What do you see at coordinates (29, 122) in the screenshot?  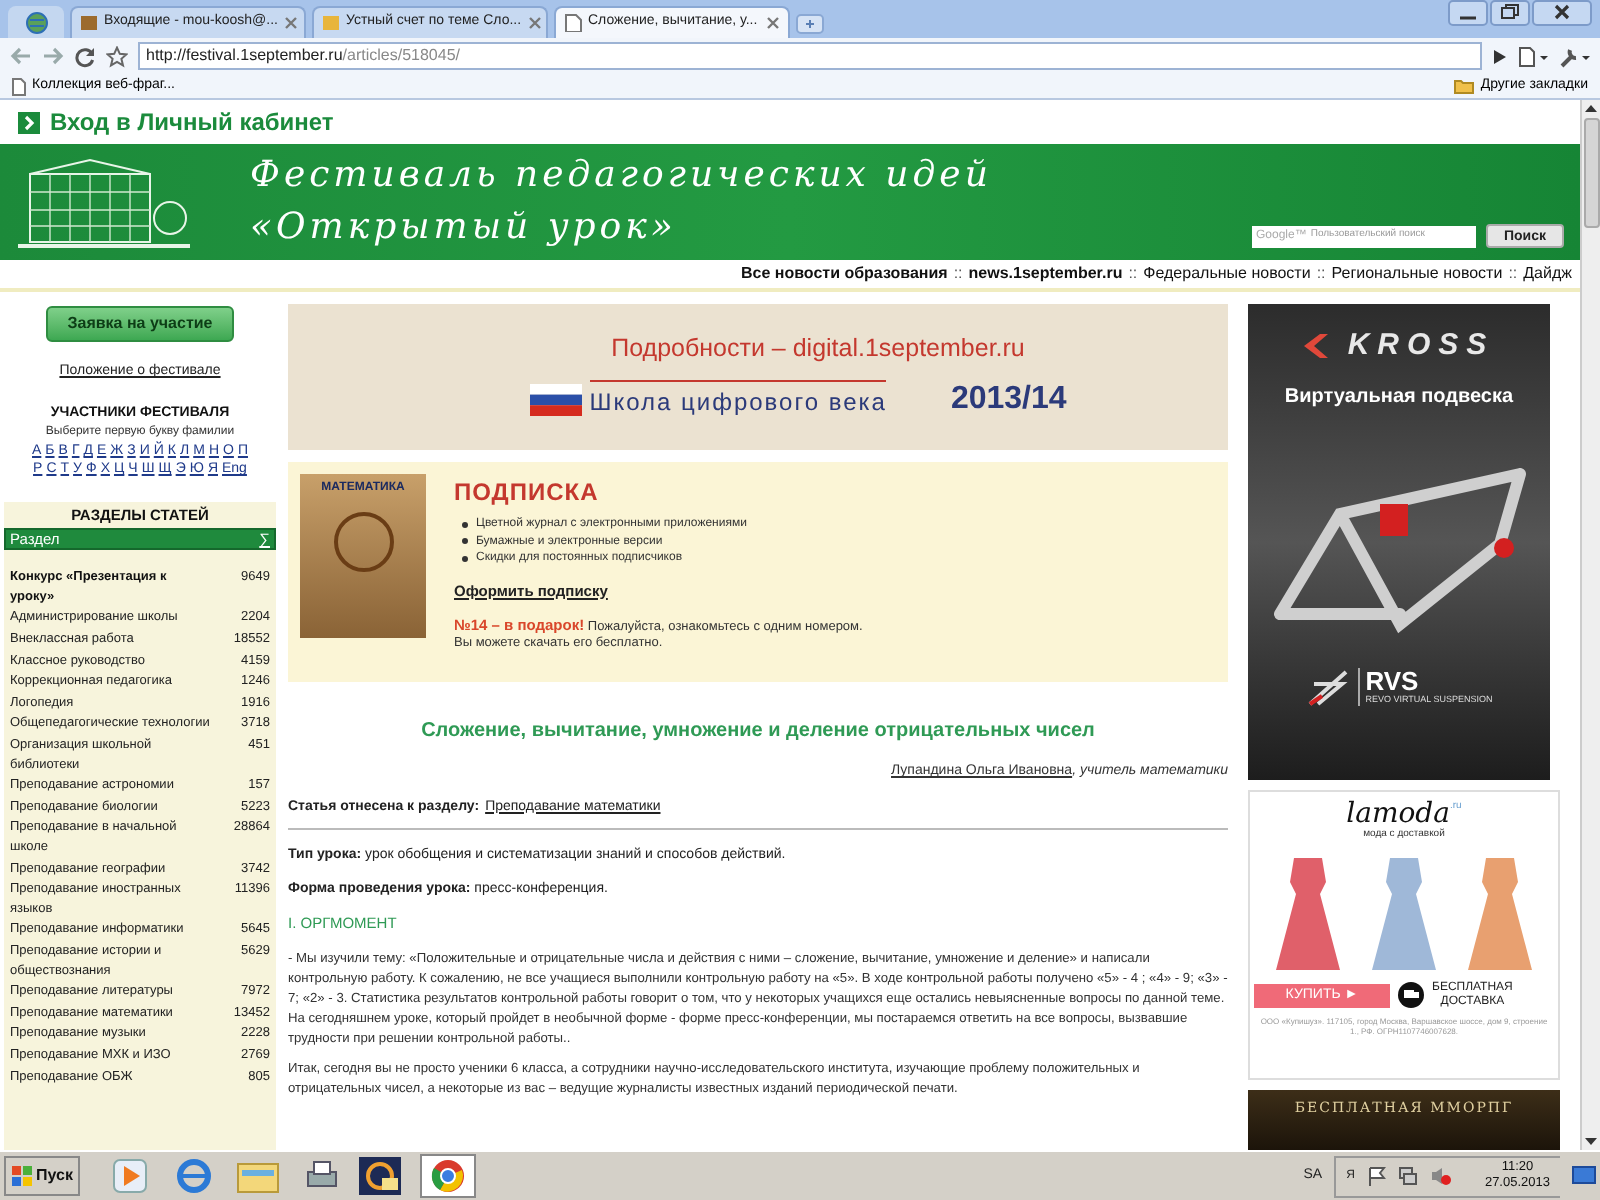 I see `arrow-icon` at bounding box center [29, 122].